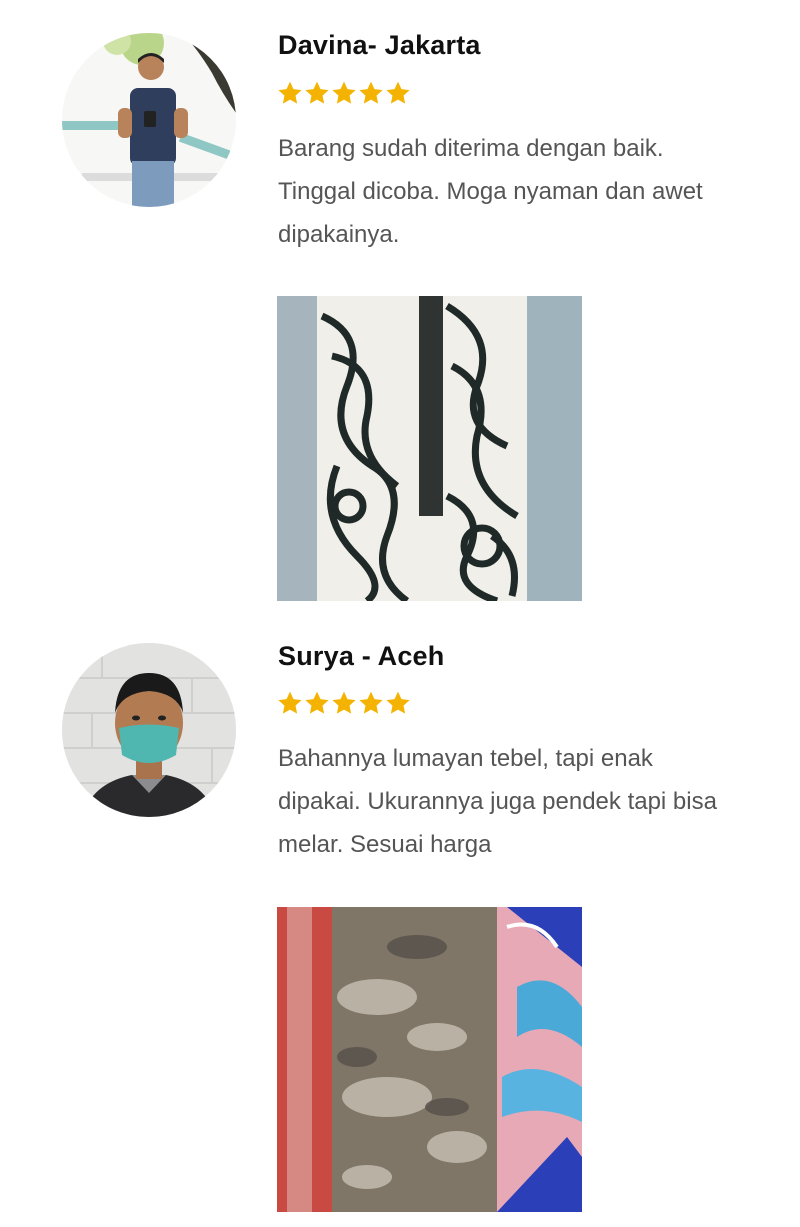  I want to click on reviewer-name: Davina- Jakarta, so click(379, 45).